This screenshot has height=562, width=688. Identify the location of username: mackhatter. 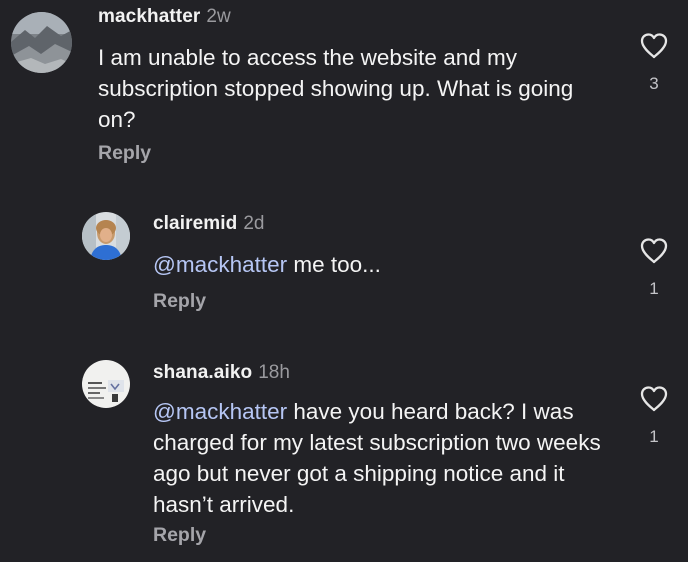
(149, 16).